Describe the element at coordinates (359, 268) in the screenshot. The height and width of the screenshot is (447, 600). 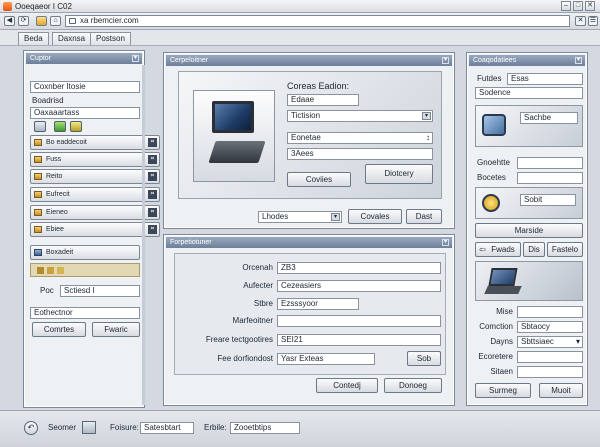
I see `form-field: ZB3` at that location.